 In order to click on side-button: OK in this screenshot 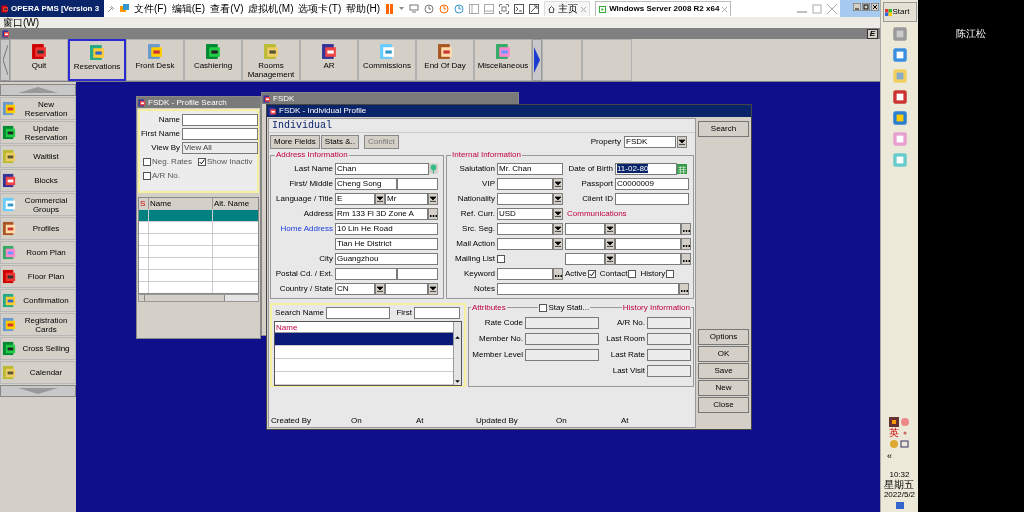, I will do `click(723, 354)`.